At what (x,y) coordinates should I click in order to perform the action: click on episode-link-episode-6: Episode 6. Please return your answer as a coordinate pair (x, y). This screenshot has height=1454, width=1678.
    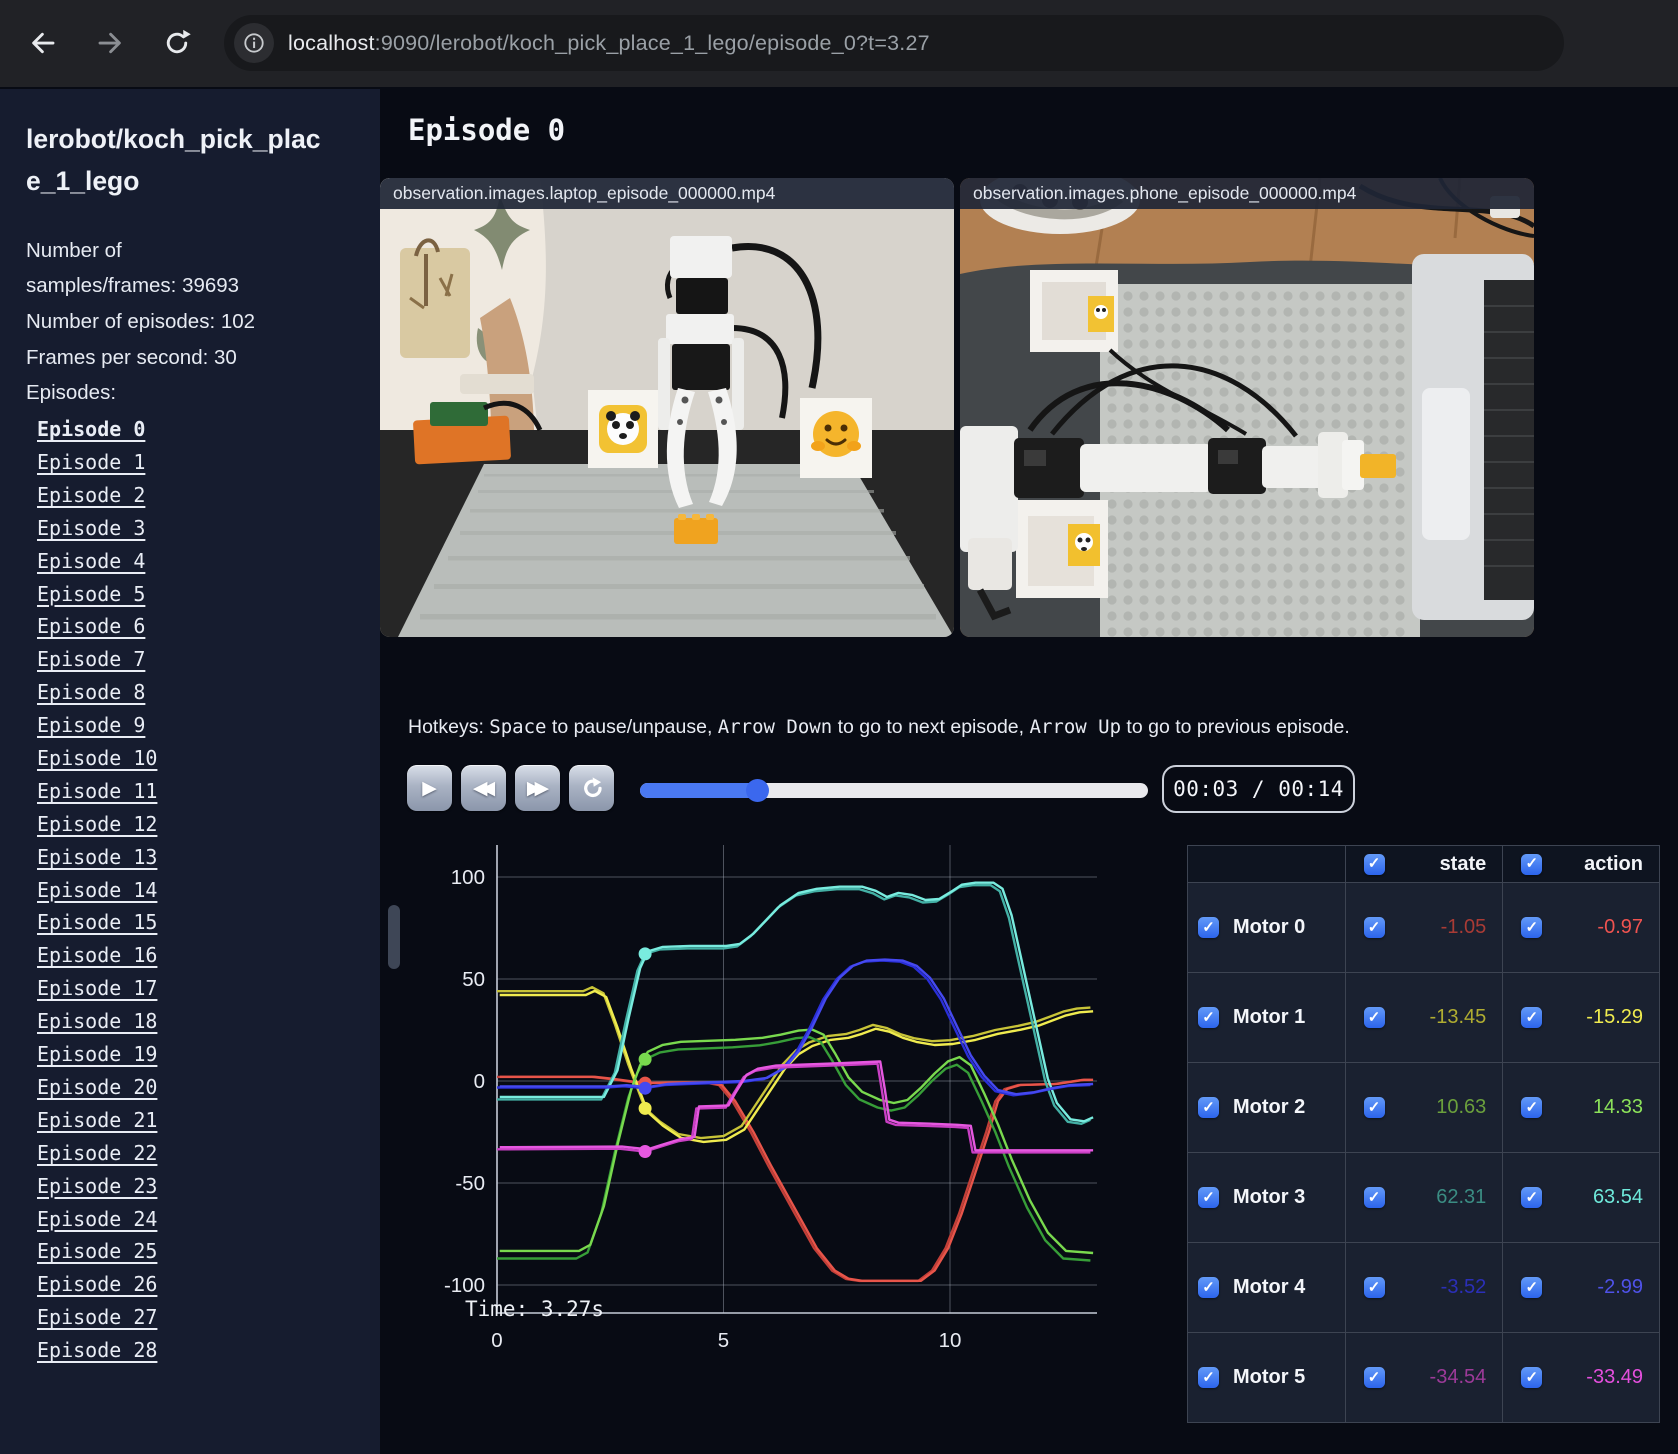
    Looking at the image, I should click on (91, 626).